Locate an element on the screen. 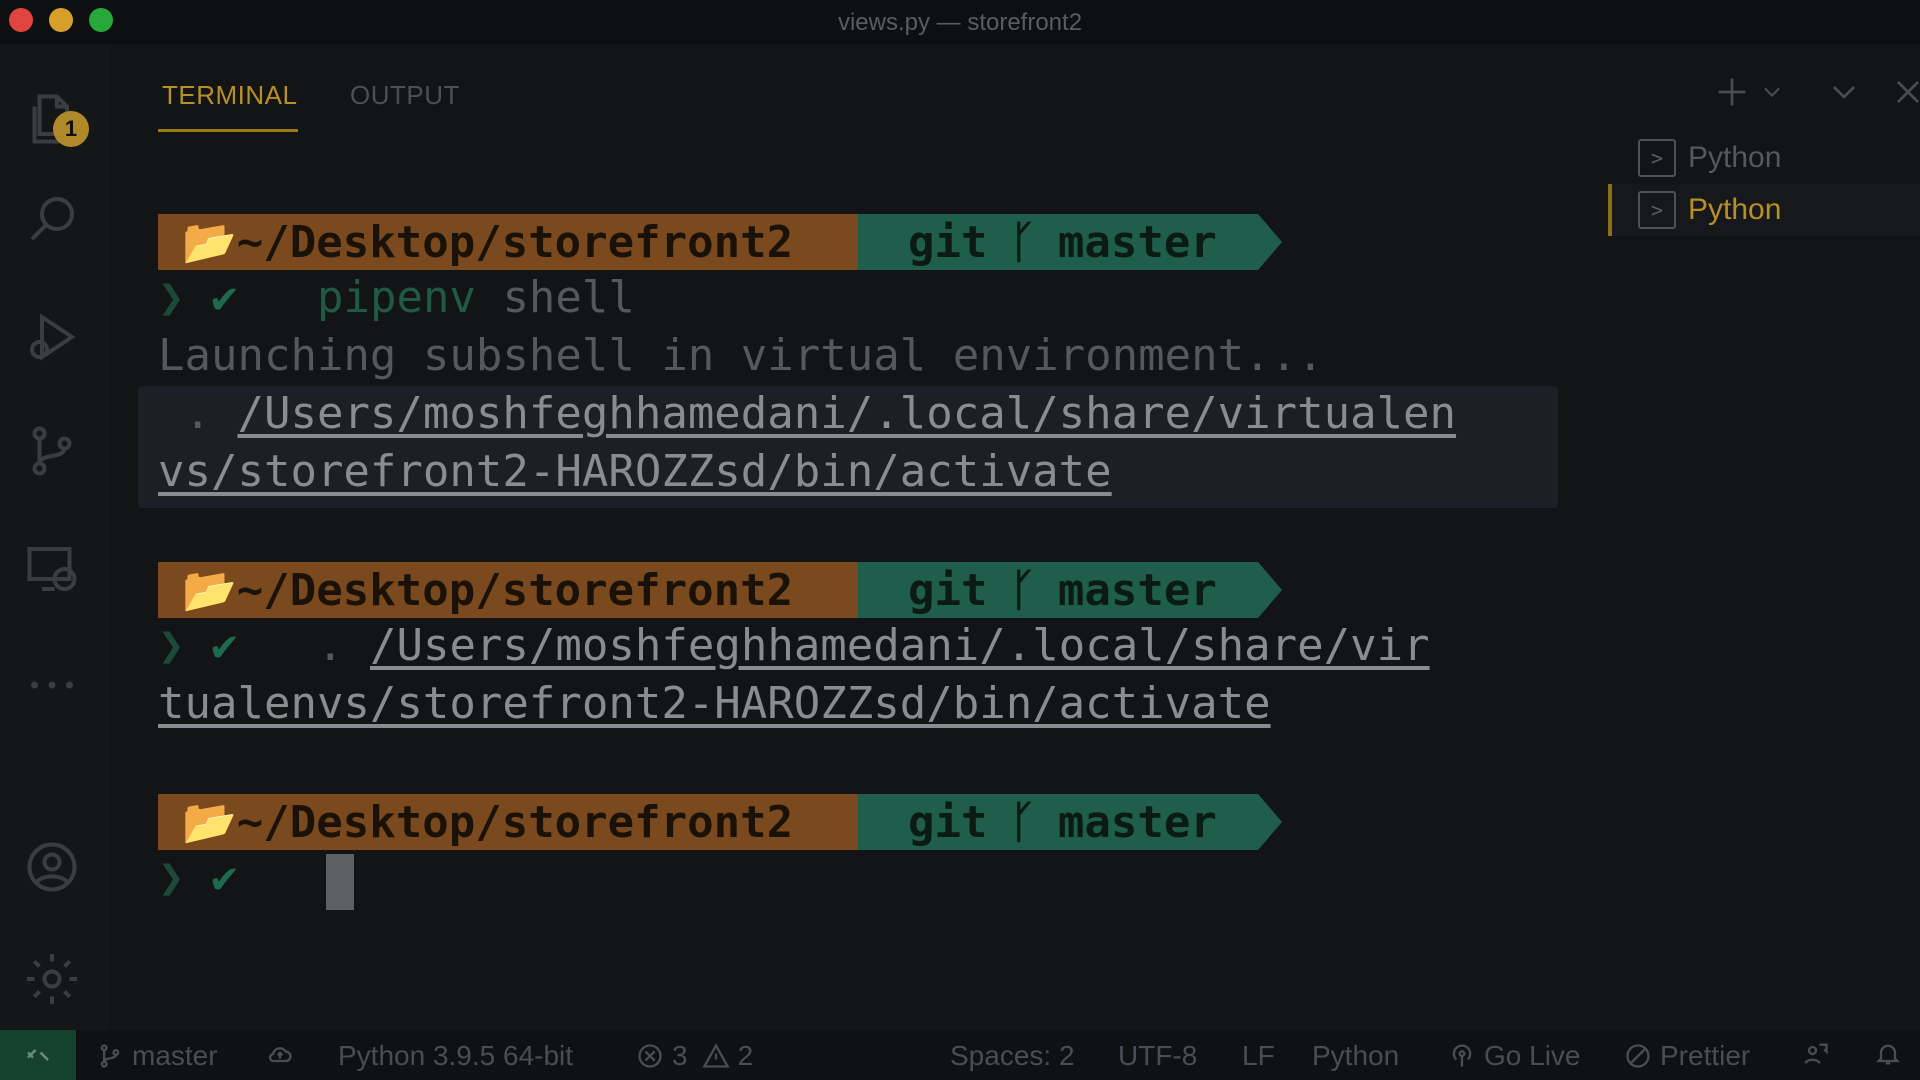 Image resolution: width=1920 pixels, height=1080 pixels. active-tab-underline is located at coordinates (228, 130).